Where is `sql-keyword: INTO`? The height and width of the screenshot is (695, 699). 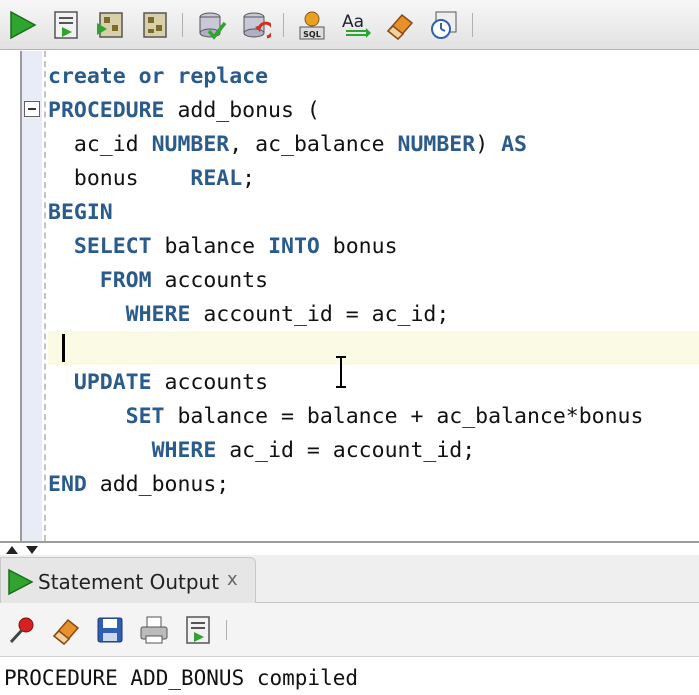 sql-keyword: INTO is located at coordinates (294, 246).